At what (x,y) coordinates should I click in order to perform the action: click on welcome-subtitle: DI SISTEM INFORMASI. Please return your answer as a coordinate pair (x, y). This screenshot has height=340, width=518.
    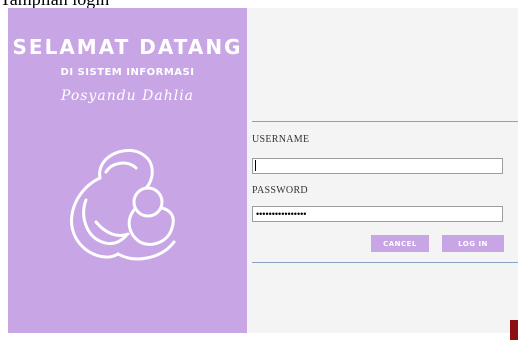
    Looking at the image, I should click on (127, 72).